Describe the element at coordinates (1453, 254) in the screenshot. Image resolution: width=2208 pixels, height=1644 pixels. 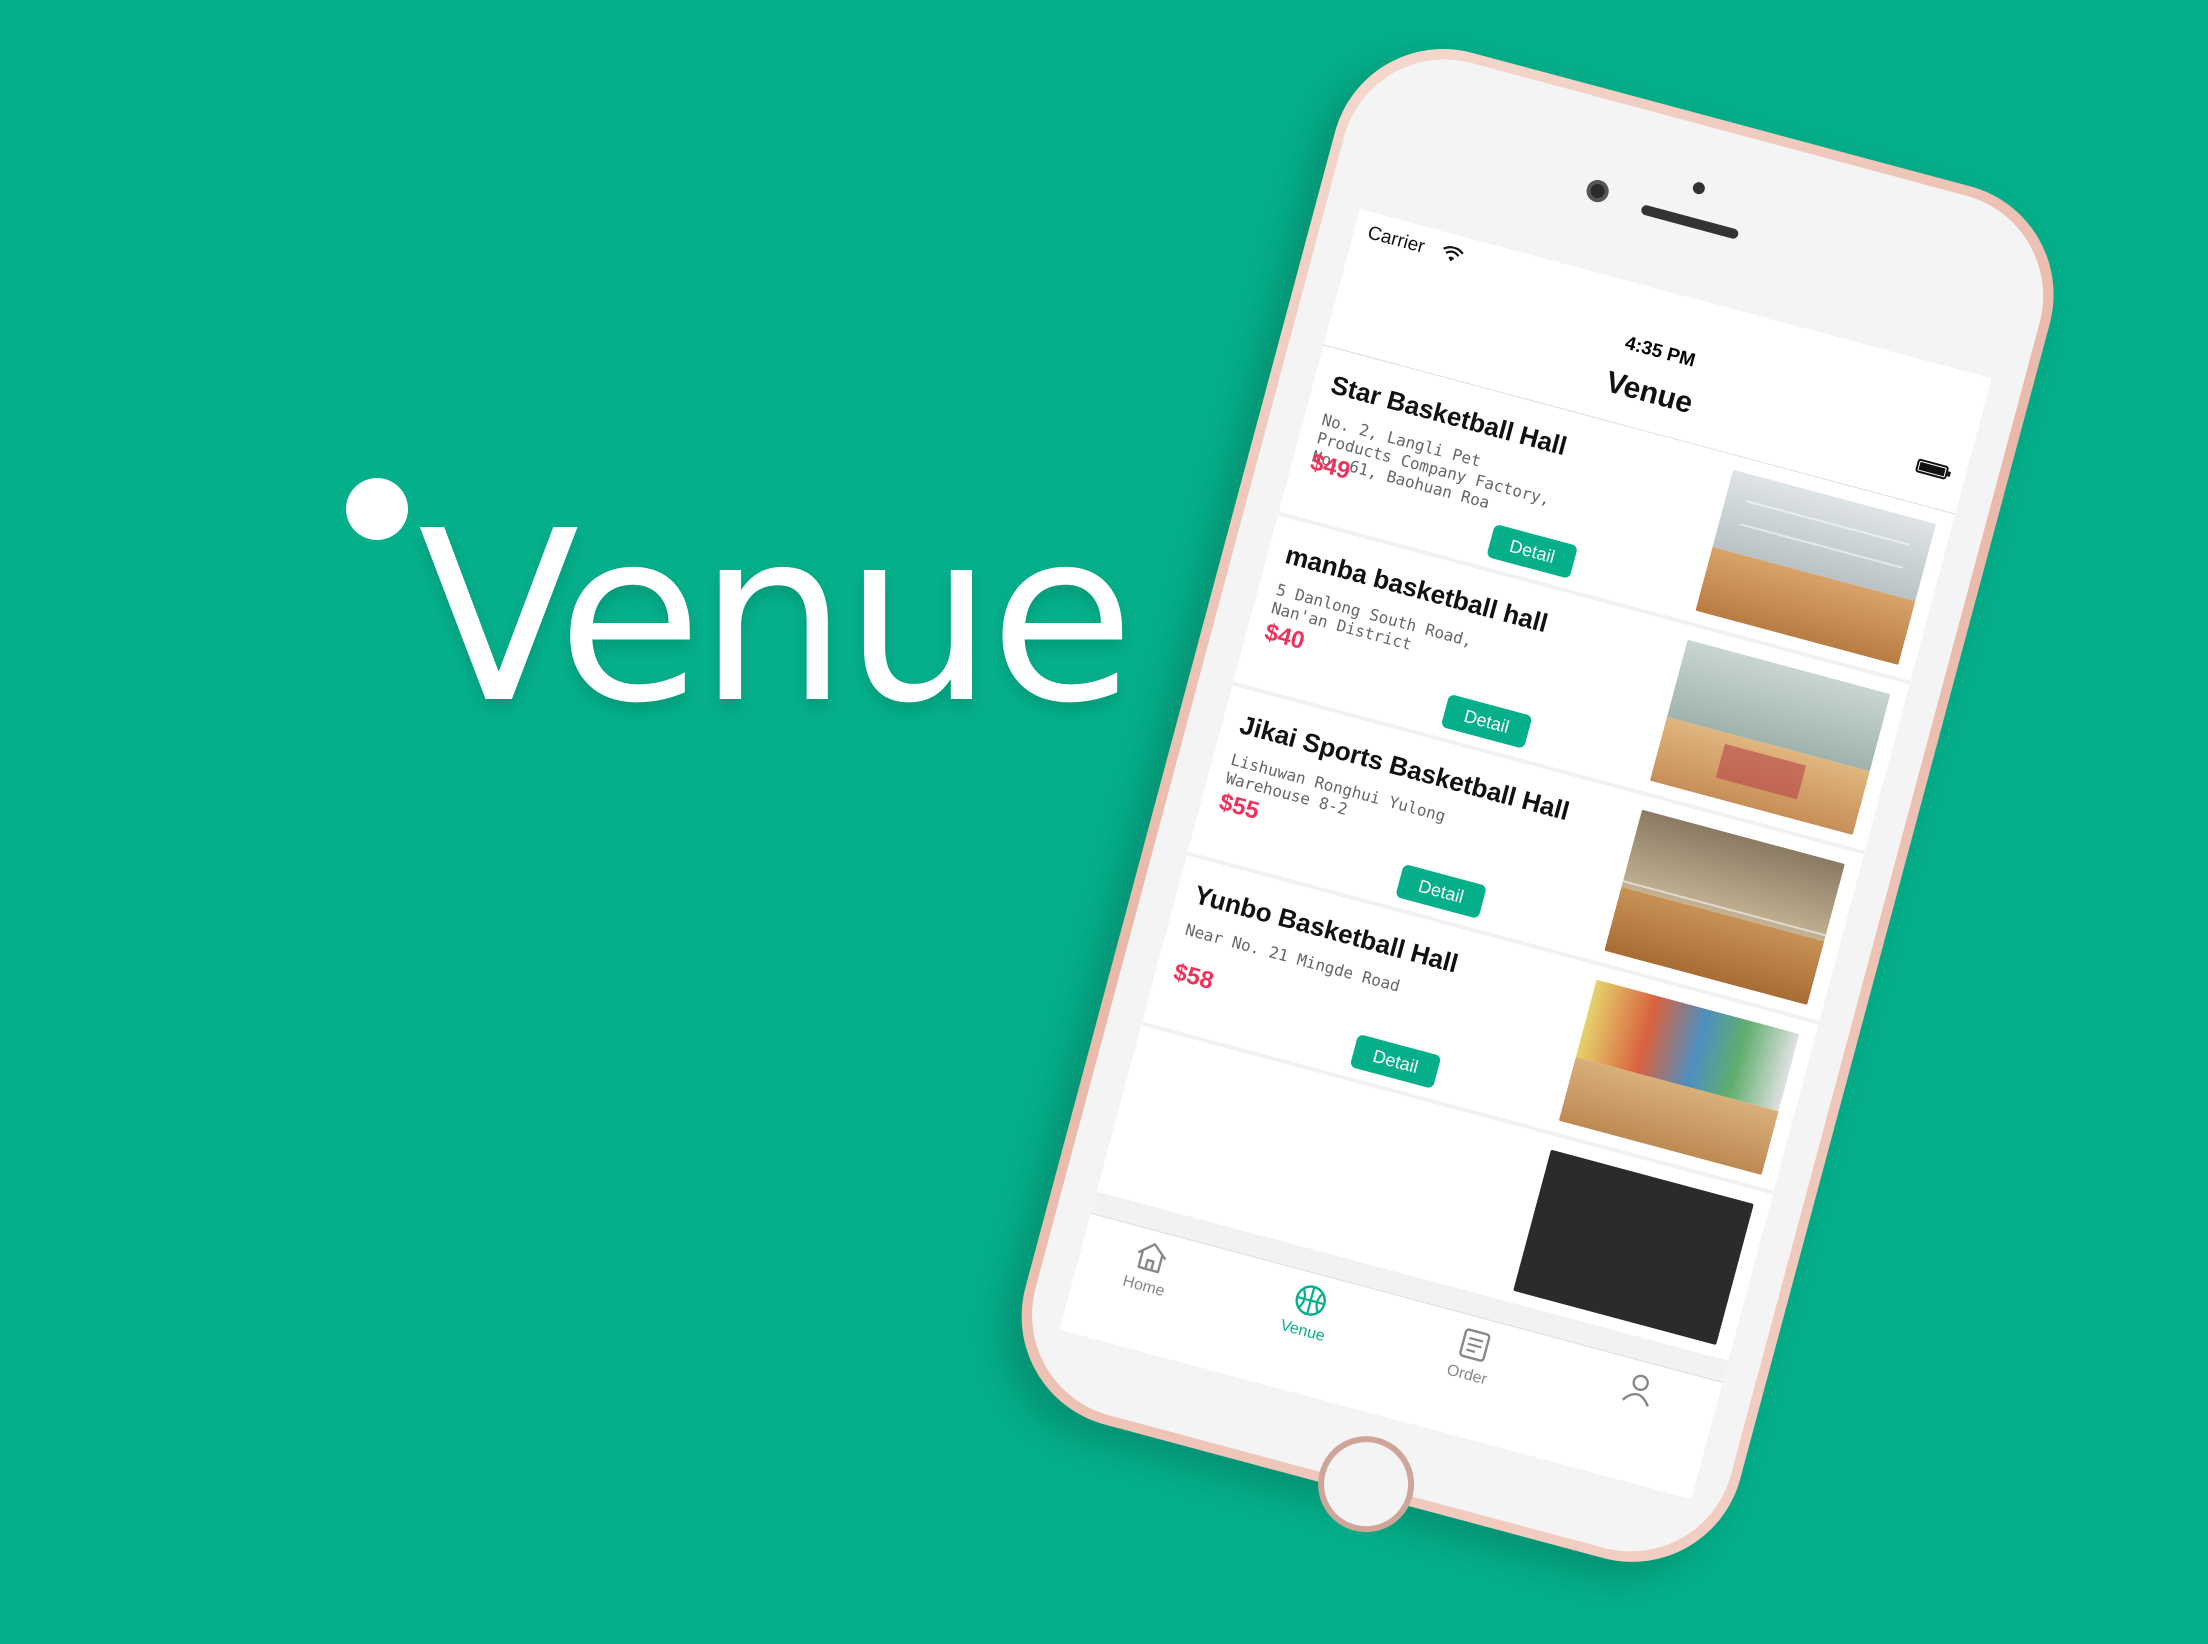
I see `wifi-icon` at that location.